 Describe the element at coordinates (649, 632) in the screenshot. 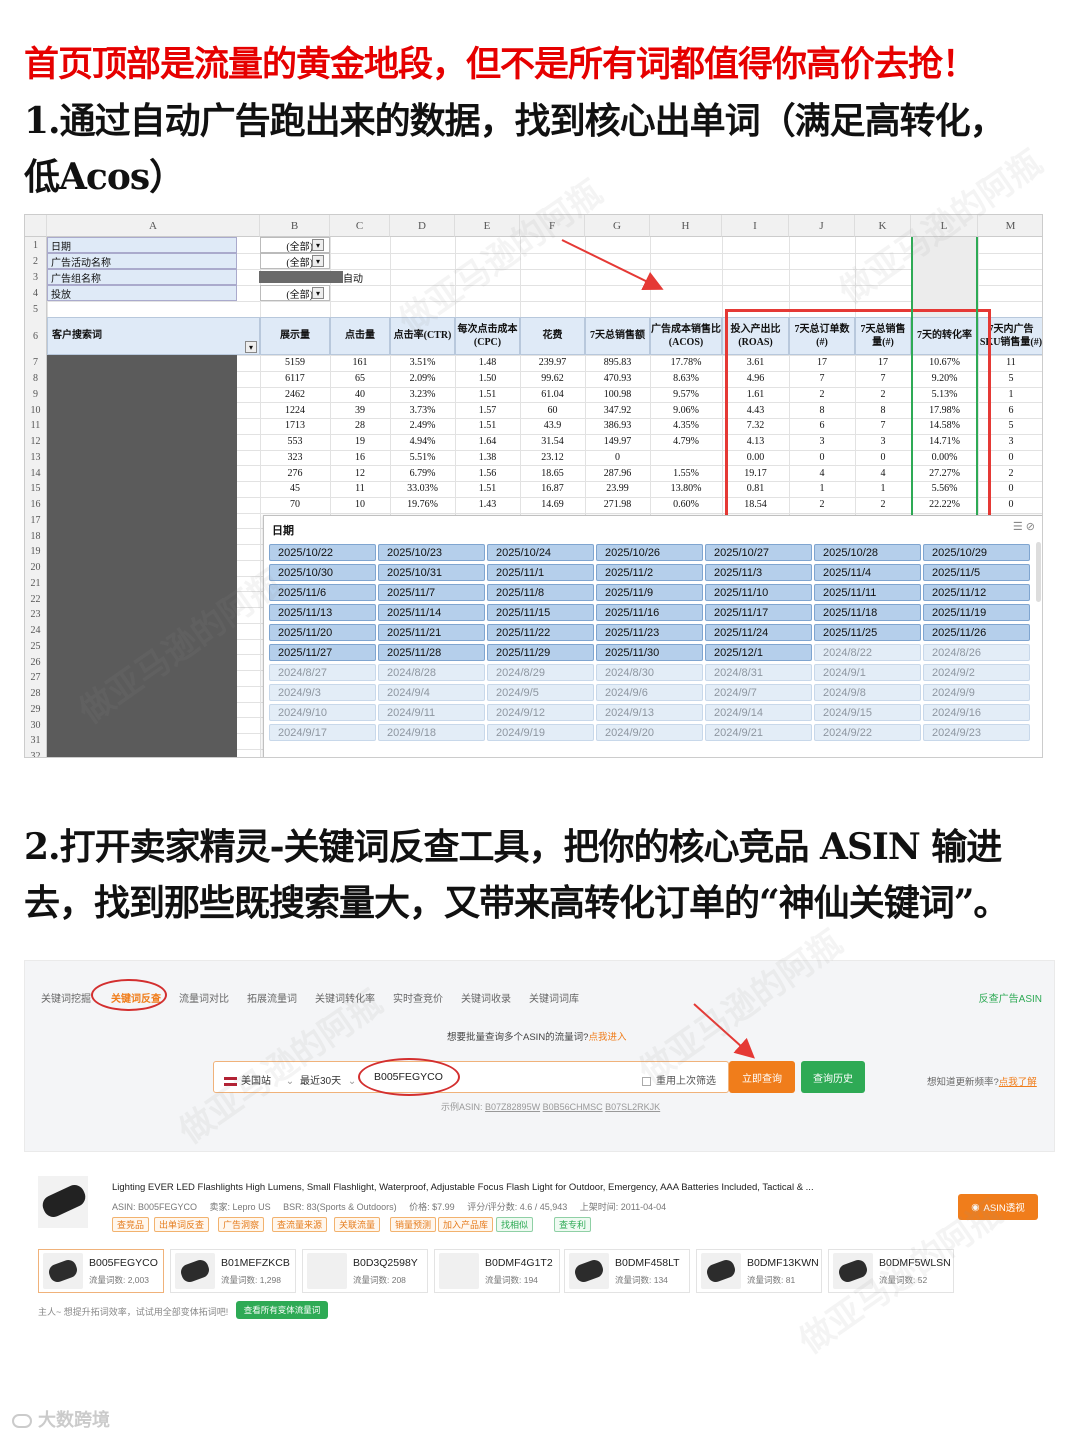

I see `slicer-date-item: 2025/11/23` at that location.